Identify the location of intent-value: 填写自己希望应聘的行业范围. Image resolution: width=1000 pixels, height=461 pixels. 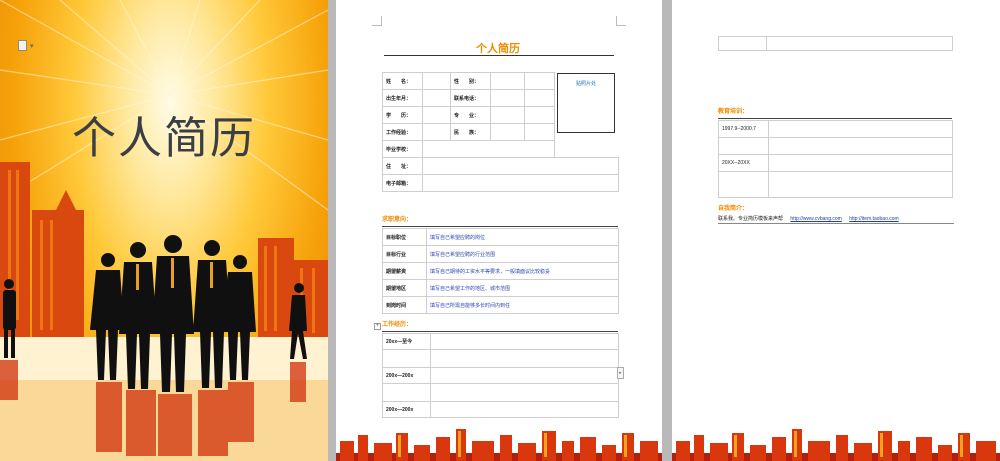
(522, 254).